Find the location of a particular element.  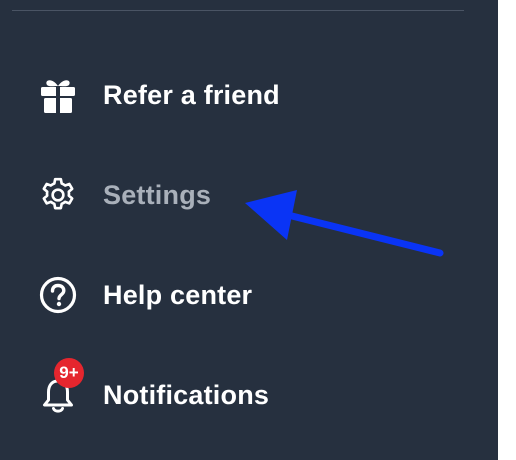

sidebar-item-label: Refer a friend is located at coordinates (191, 94).